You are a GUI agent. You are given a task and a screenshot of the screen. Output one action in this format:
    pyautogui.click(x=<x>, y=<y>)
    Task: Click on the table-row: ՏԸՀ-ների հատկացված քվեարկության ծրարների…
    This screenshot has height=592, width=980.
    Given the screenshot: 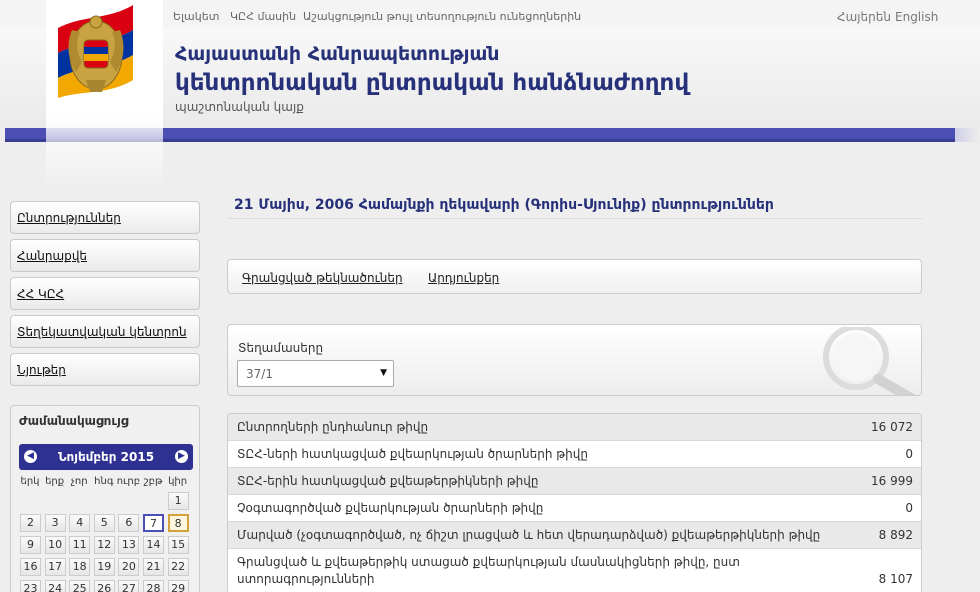 What is the action you would take?
    pyautogui.click(x=574, y=454)
    